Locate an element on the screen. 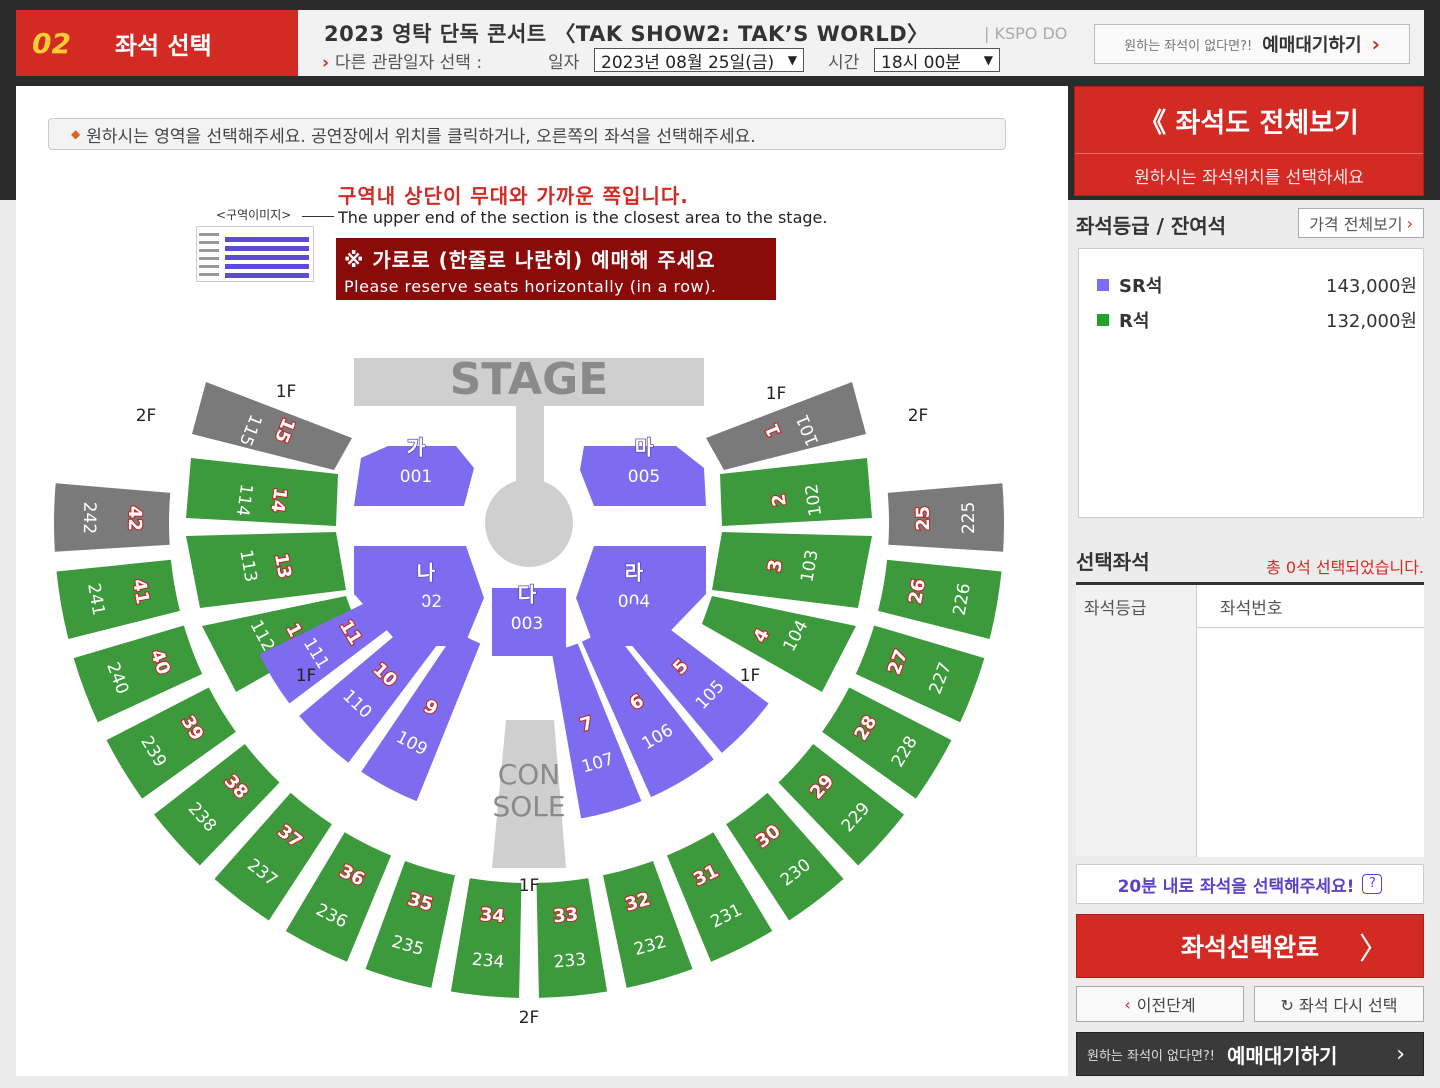 The image size is (1440, 1088). selected-seats-title: 선택좌석 is located at coordinates (1113, 562).